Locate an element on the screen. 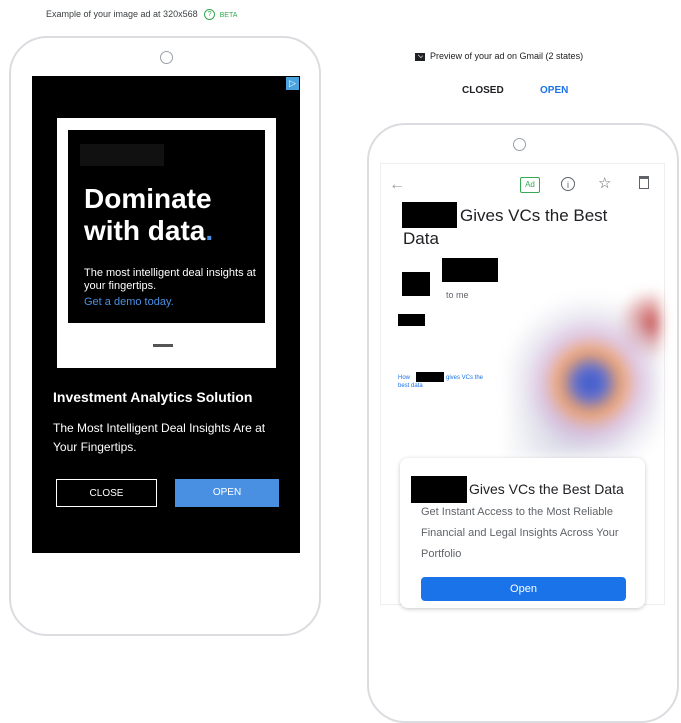 Image resolution: width=681 pixels, height=723 pixels. info-icon: i is located at coordinates (568, 184).